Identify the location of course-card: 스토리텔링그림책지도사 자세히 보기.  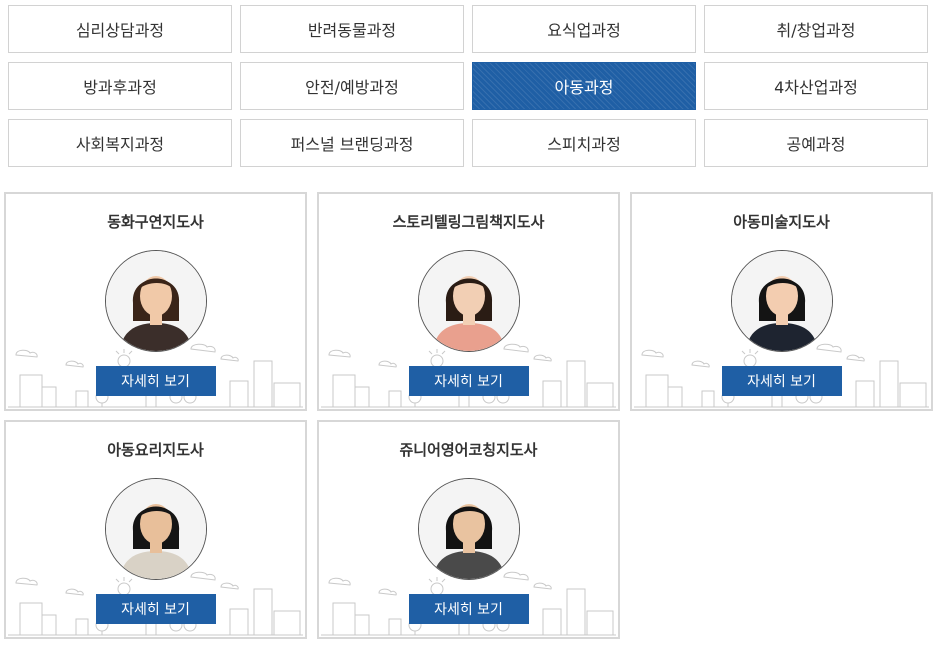
(468, 301).